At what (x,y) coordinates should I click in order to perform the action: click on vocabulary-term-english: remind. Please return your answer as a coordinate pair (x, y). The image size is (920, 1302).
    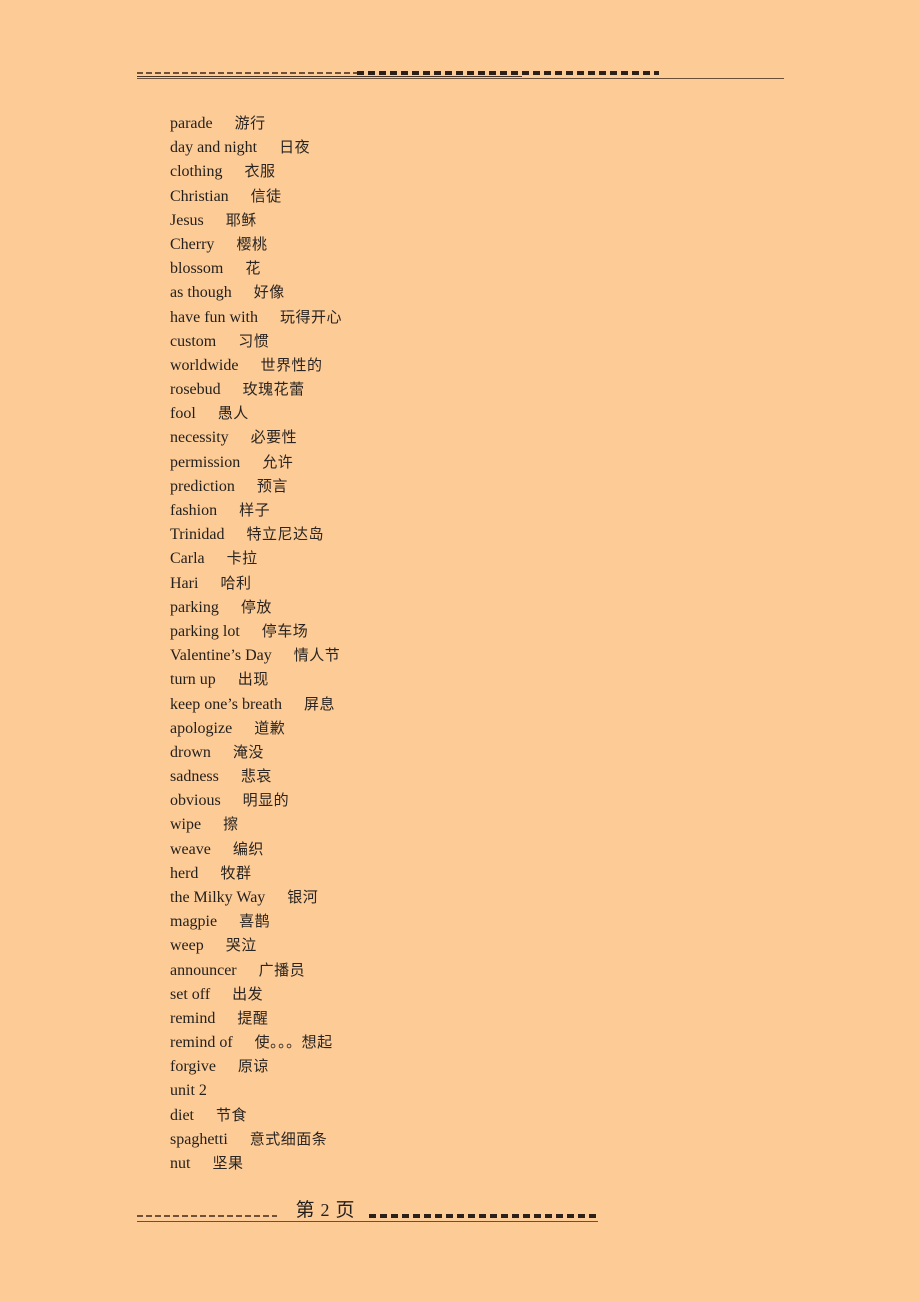
    Looking at the image, I should click on (193, 1018).